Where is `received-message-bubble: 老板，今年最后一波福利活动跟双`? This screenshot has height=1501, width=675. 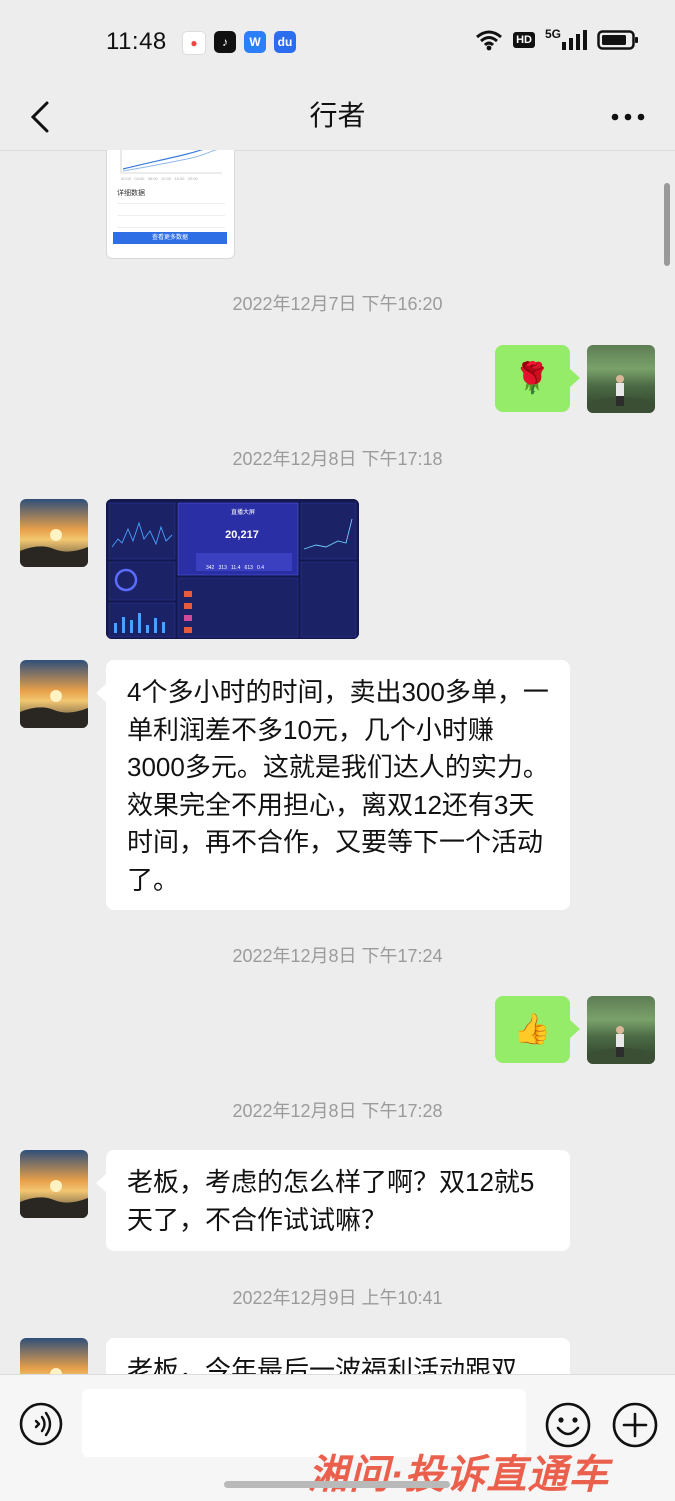
received-message-bubble: 老板，今年最后一波福利活动跟双 is located at coordinates (338, 1356).